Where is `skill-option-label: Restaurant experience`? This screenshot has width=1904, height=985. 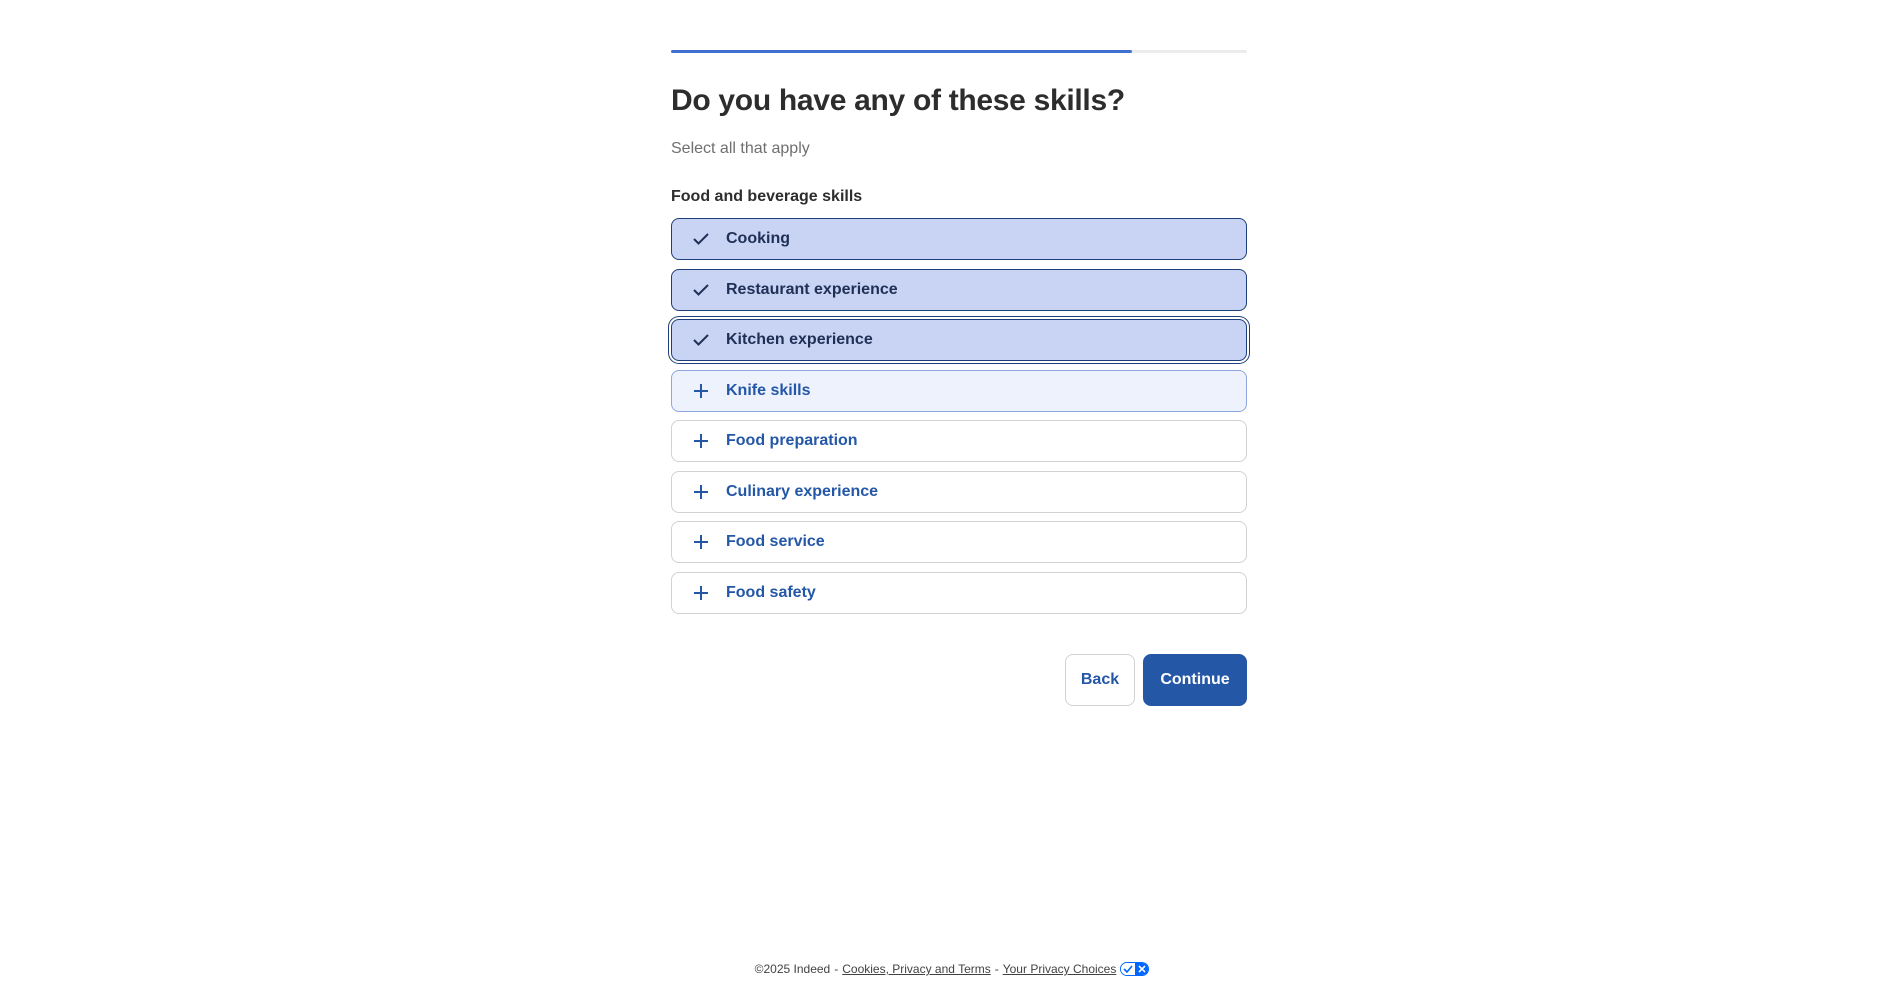 skill-option-label: Restaurant experience is located at coordinates (812, 289).